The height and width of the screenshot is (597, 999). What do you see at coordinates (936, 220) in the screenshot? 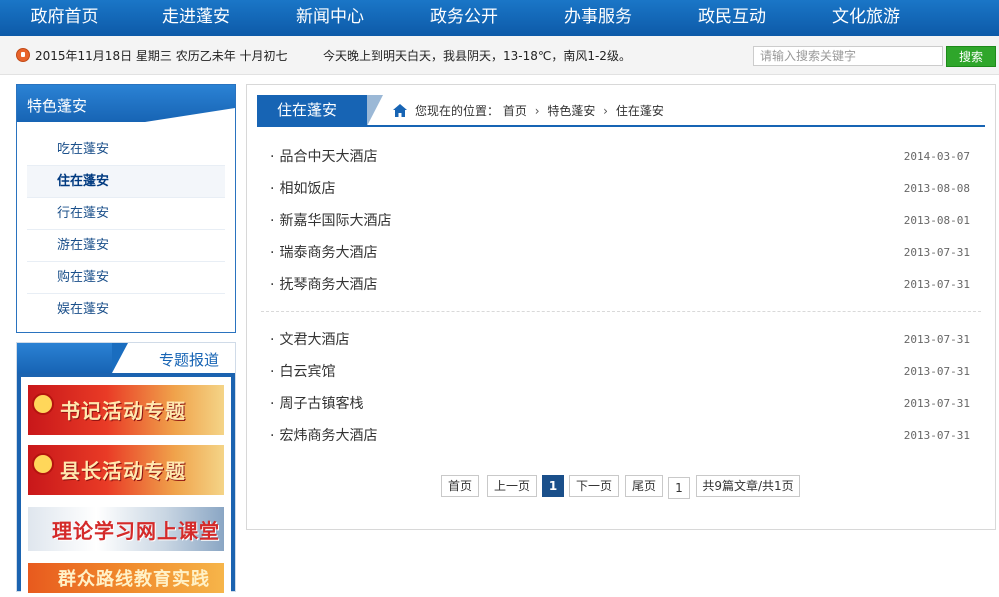
I see `article-date: 2013-08-01` at bounding box center [936, 220].